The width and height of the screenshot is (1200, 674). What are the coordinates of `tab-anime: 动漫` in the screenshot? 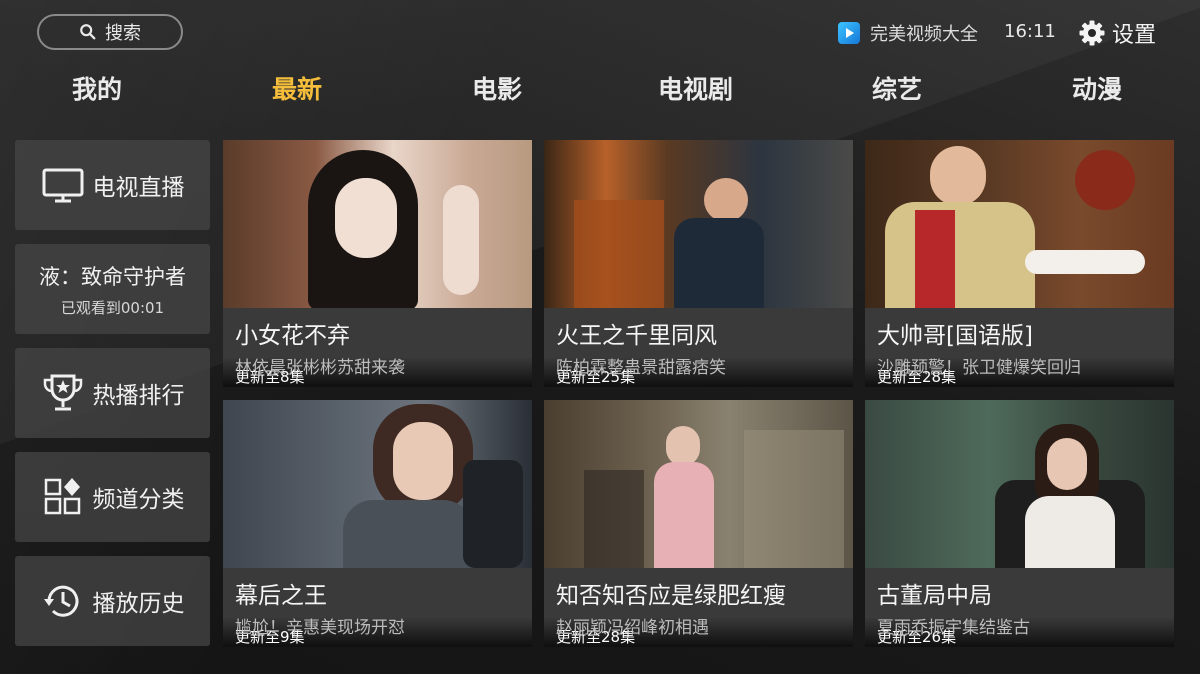 It's located at (1097, 87).